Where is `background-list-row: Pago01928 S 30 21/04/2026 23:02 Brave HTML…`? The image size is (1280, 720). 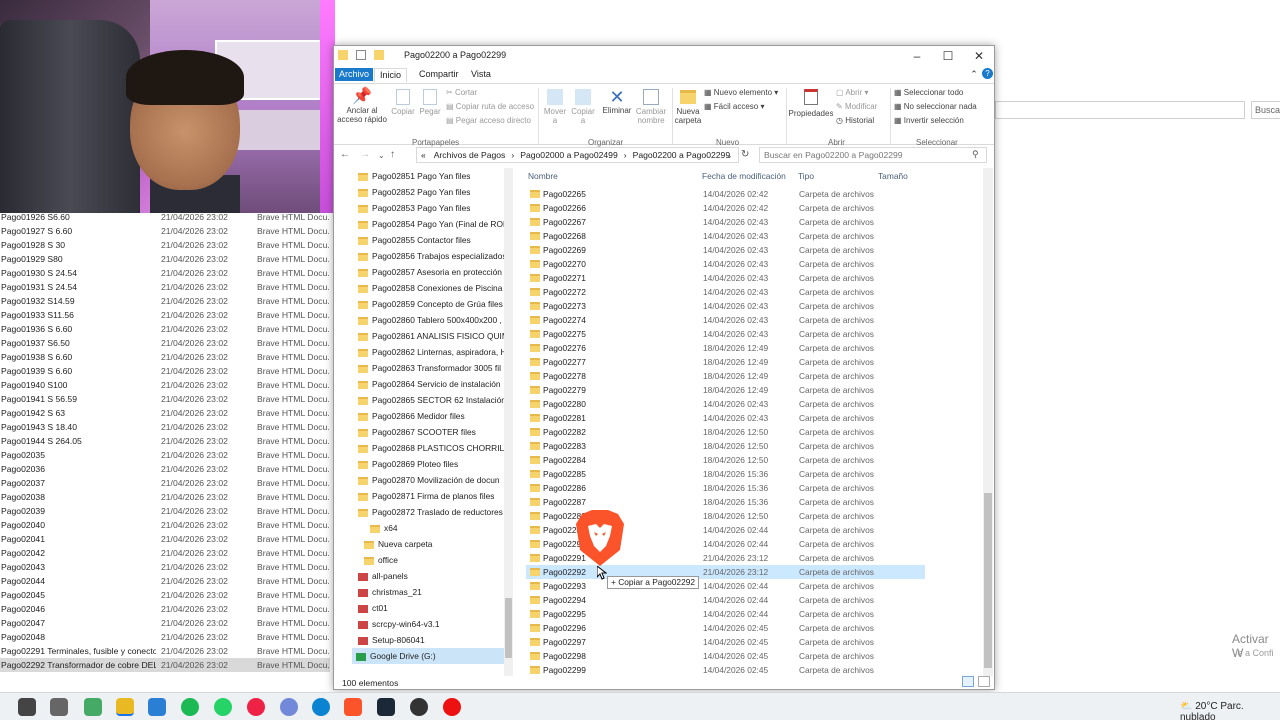
background-list-row: Pago01928 S 30 21/04/2026 23:02 Brave HTML… is located at coordinates (165, 245).